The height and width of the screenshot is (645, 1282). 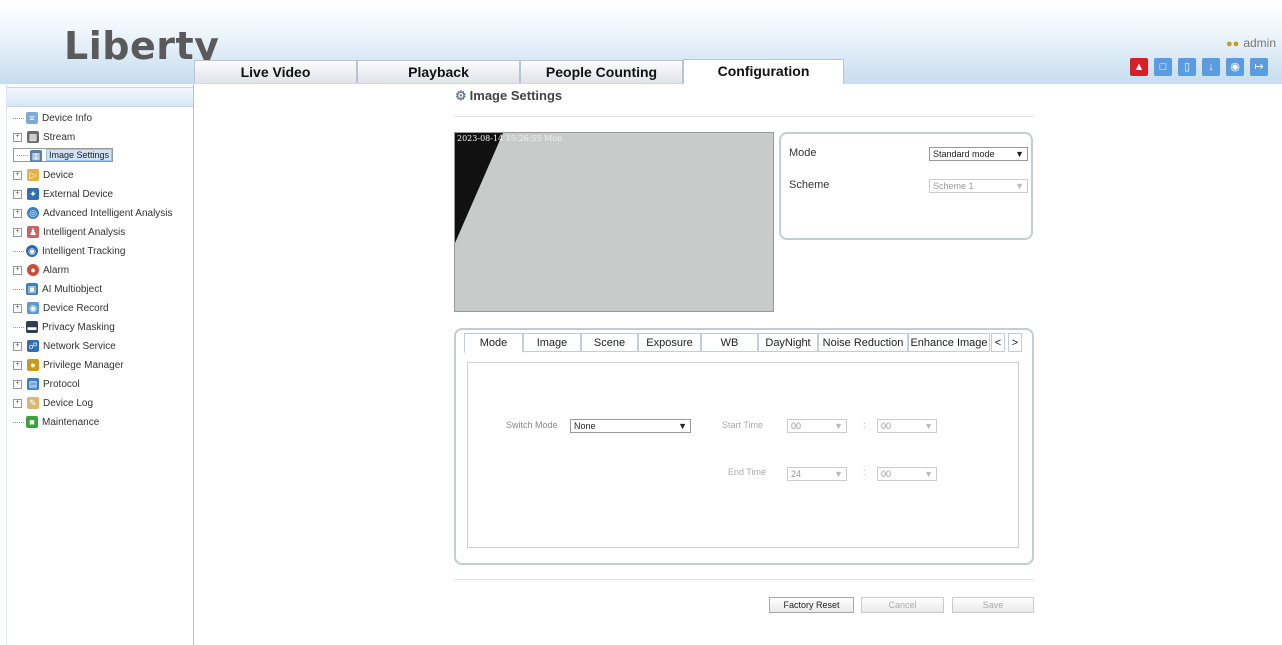 What do you see at coordinates (1235, 67) in the screenshot?
I see `lock-icon: ◉` at bounding box center [1235, 67].